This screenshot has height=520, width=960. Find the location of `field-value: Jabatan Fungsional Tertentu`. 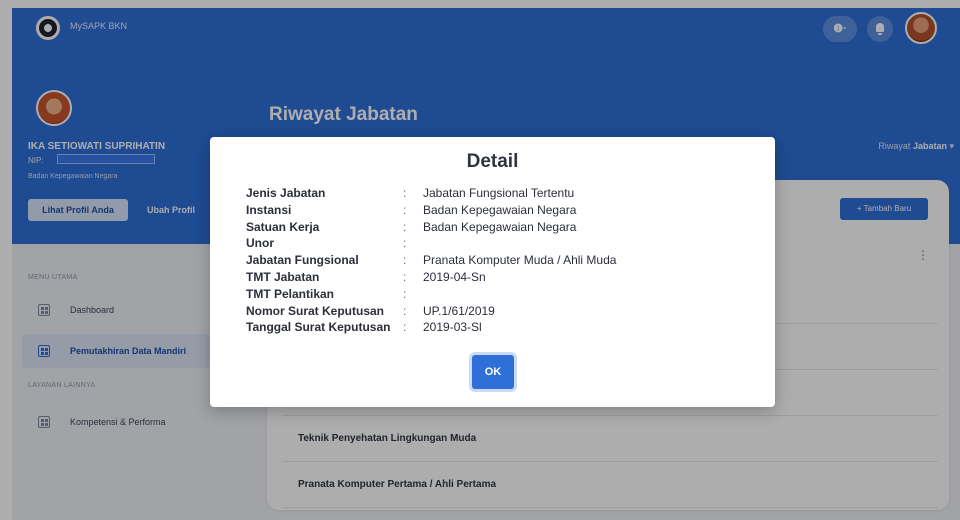

field-value: Jabatan Fungsional Tertentu is located at coordinates (499, 193).